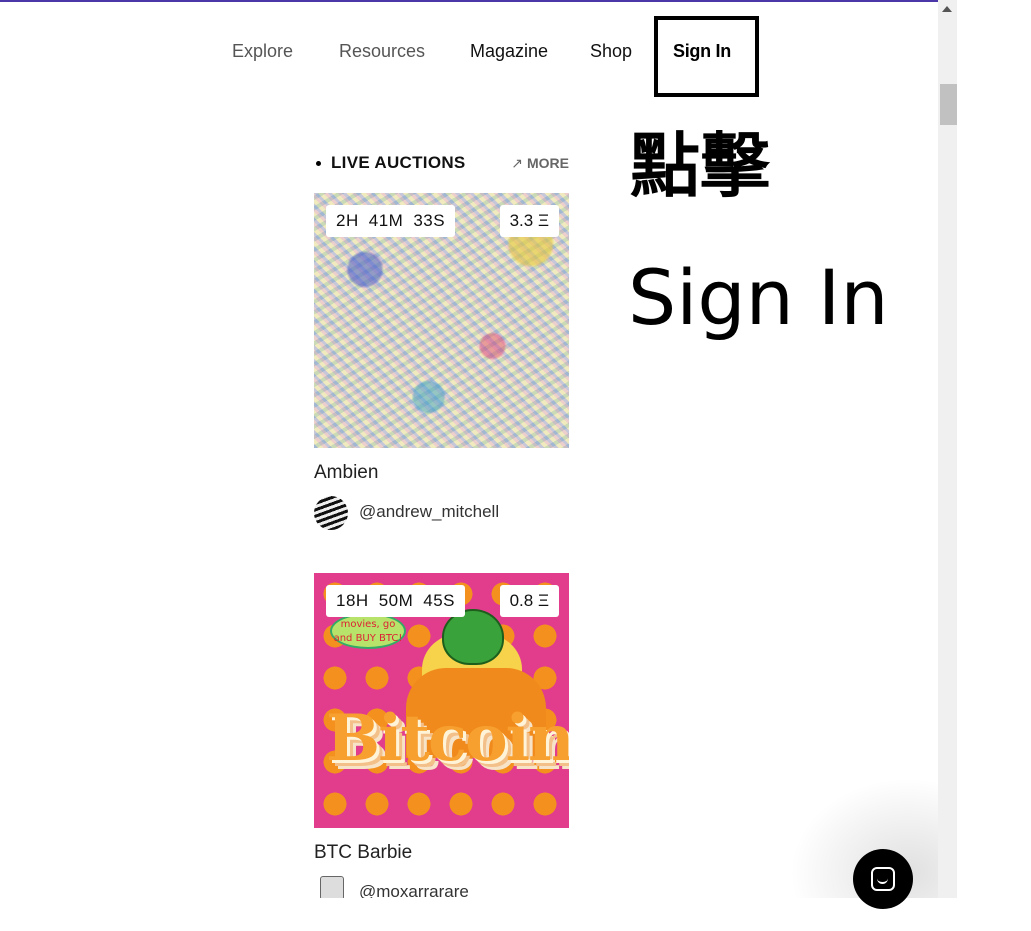 Image resolution: width=1031 pixels, height=931 pixels. I want to click on auction-price: 3.3 Ξ, so click(529, 221).